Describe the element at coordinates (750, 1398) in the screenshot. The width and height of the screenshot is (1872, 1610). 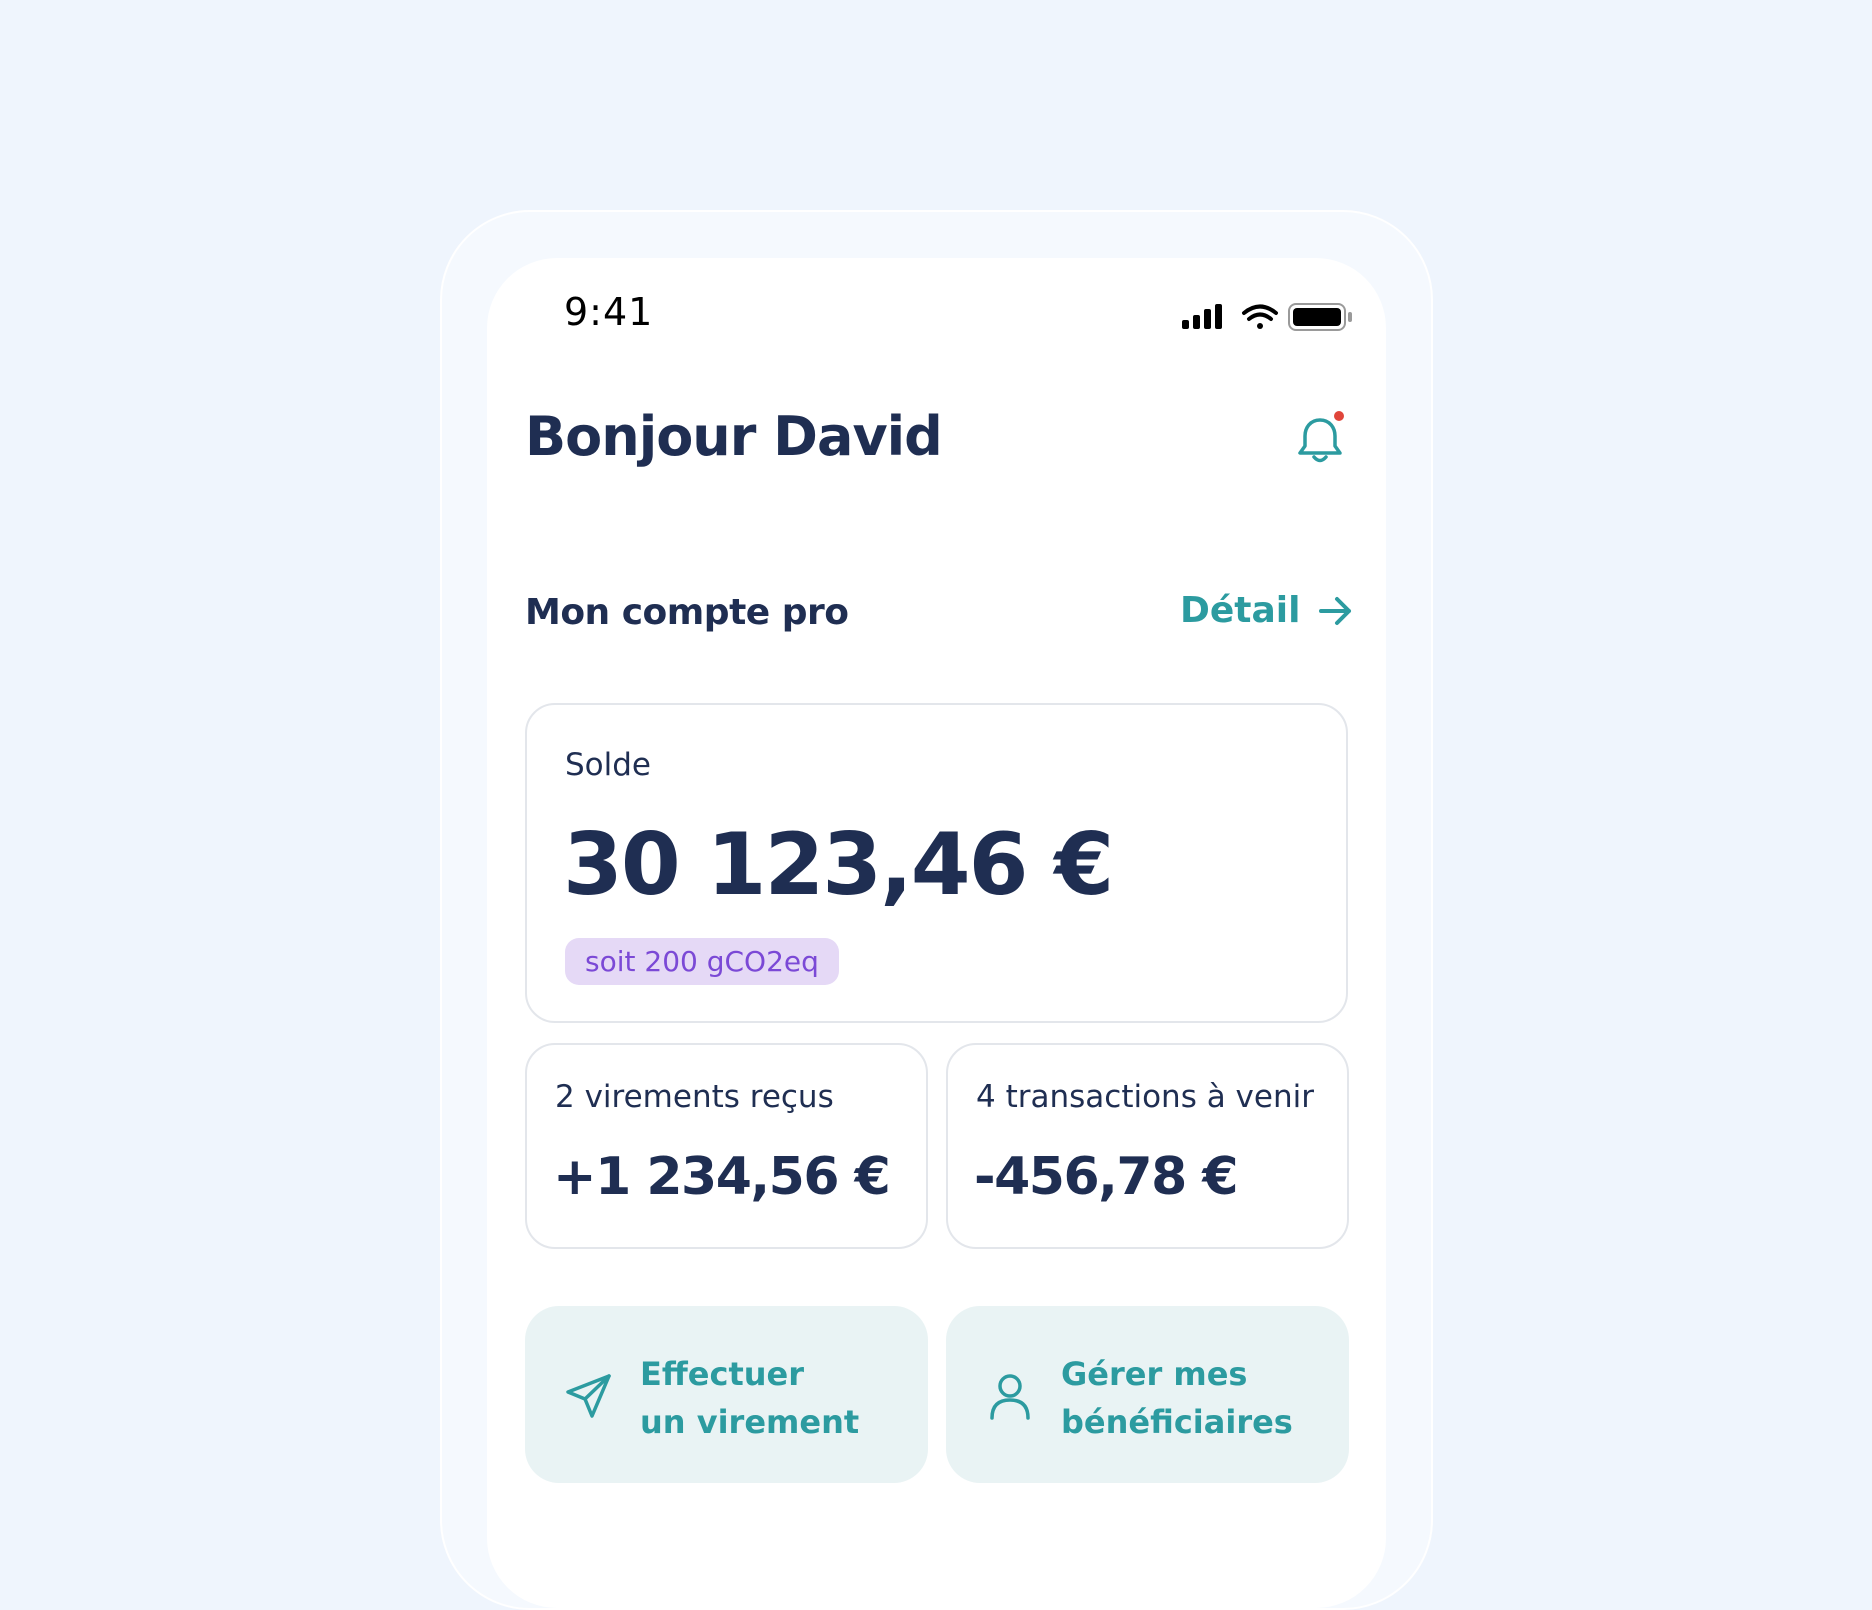
I see `make-transfer-label: Effectuer un virement` at that location.